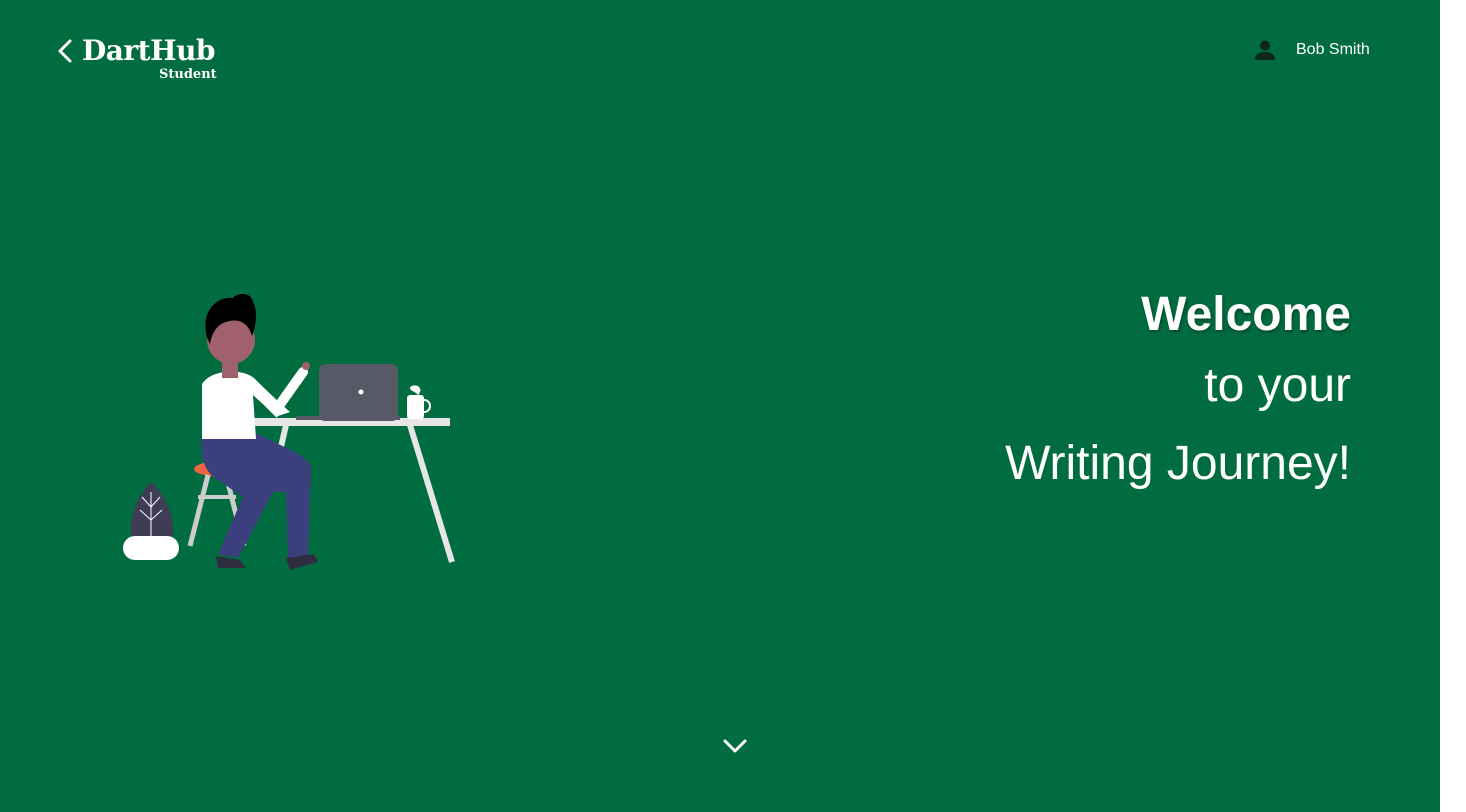 Image resolution: width=1466 pixels, height=812 pixels. I want to click on brand-back-link: DartHub Student, so click(141, 60).